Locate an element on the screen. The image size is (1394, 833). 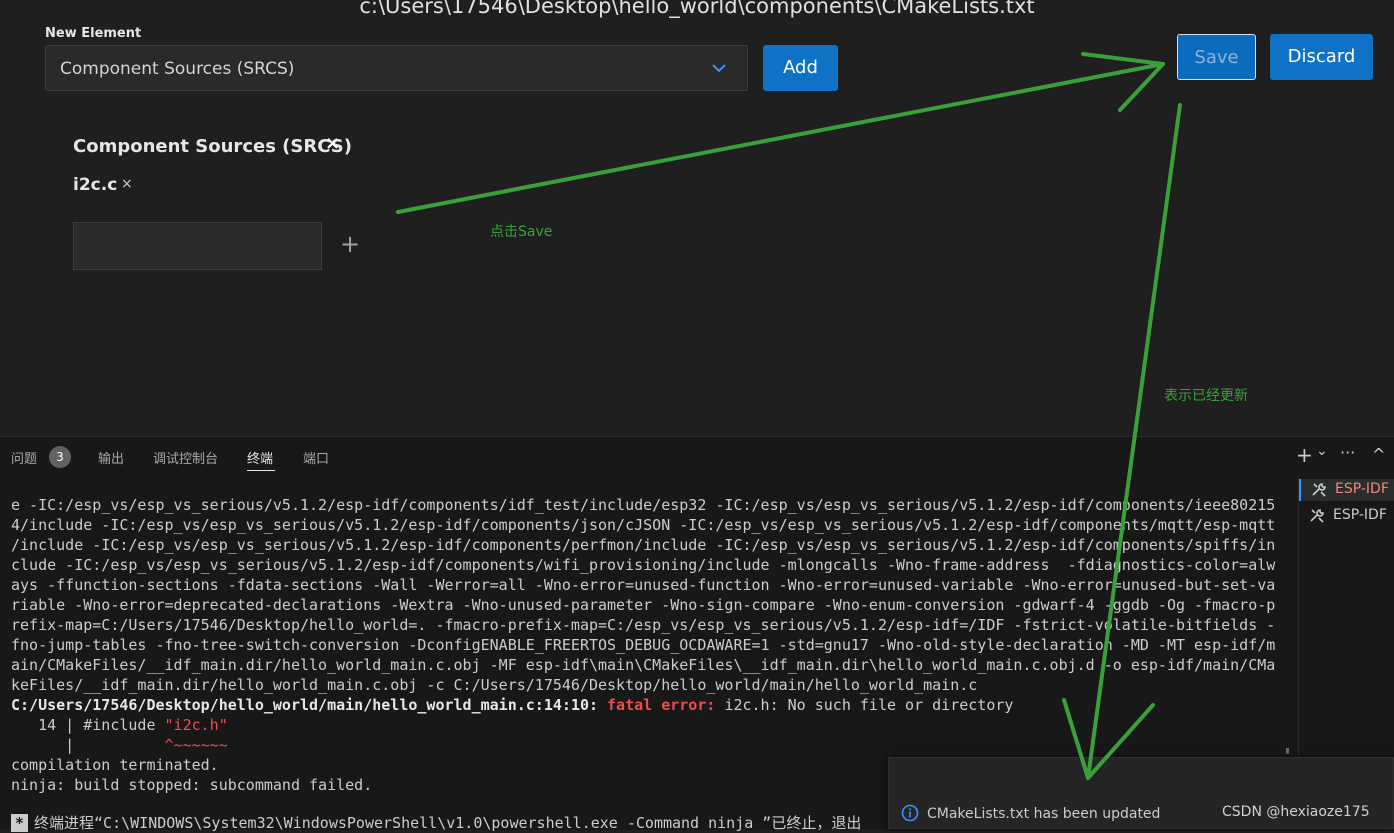
caret-prefix: | is located at coordinates (88, 745).